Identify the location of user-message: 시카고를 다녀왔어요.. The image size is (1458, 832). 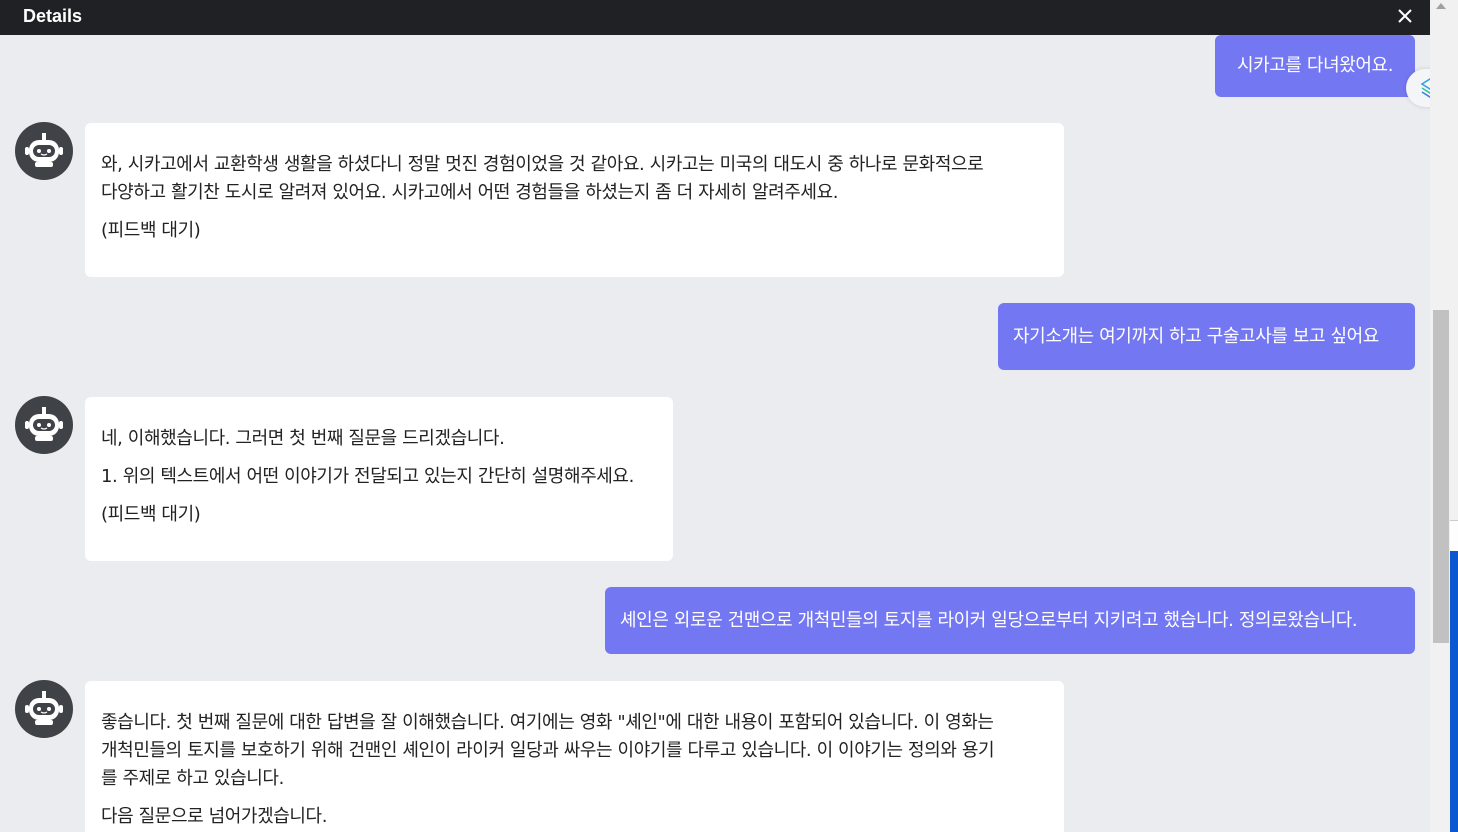
(1315, 66).